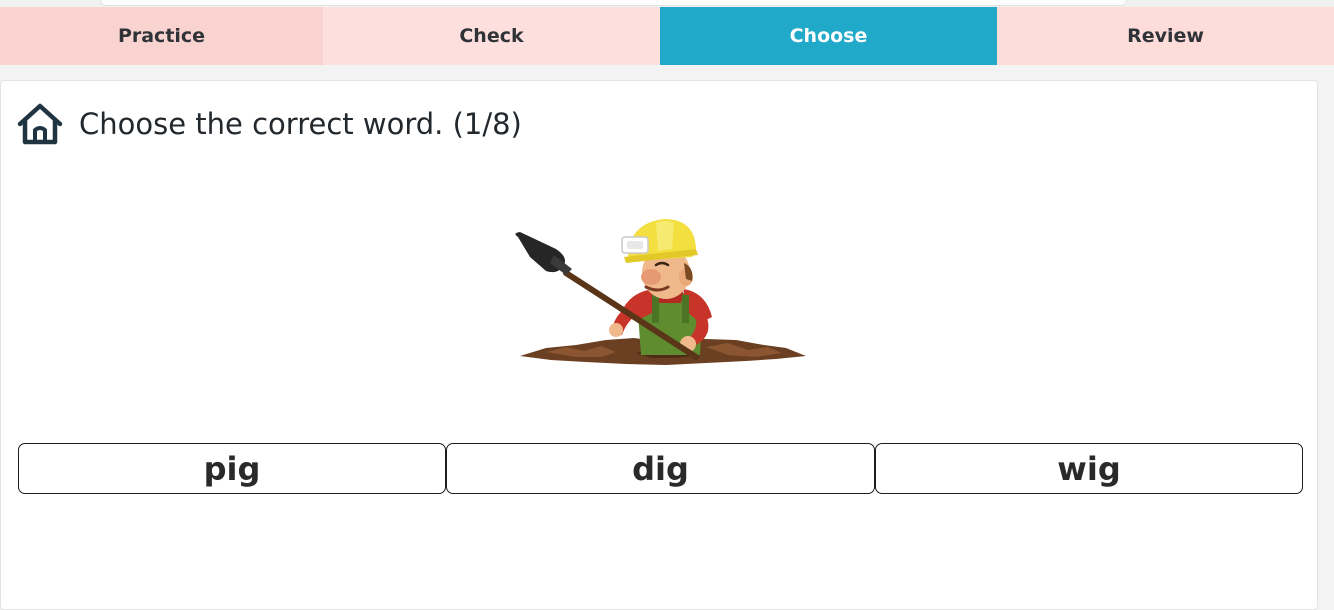 Image resolution: width=1334 pixels, height=610 pixels. Describe the element at coordinates (300, 124) in the screenshot. I see `page-title: Choose the correct word. (1/8)` at that location.